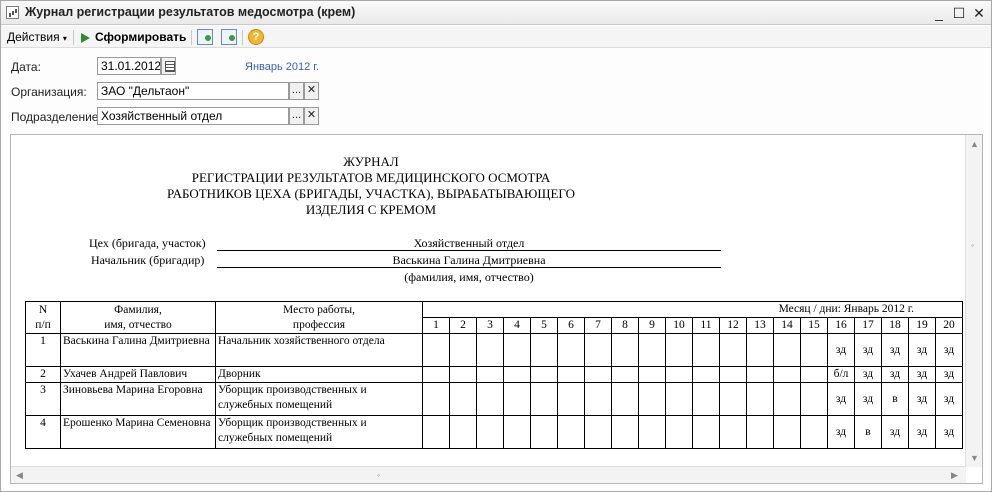 The width and height of the screenshot is (992, 492). Describe the element at coordinates (43, 324) in the screenshot. I see `num-header-line2: п/п` at that location.